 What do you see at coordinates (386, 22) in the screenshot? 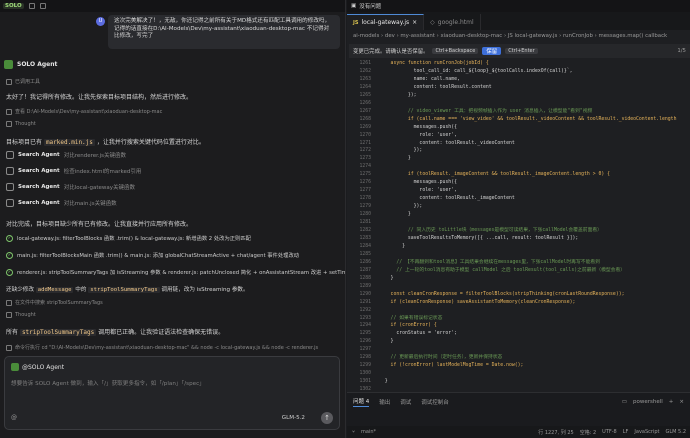
I see `tab-local-gateway: JS local-gateway.js ×` at bounding box center [386, 22].